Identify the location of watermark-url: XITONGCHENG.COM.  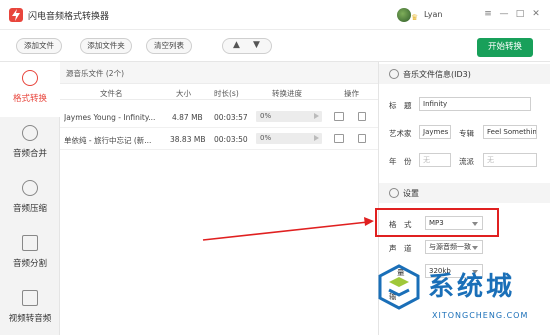
(480, 315).